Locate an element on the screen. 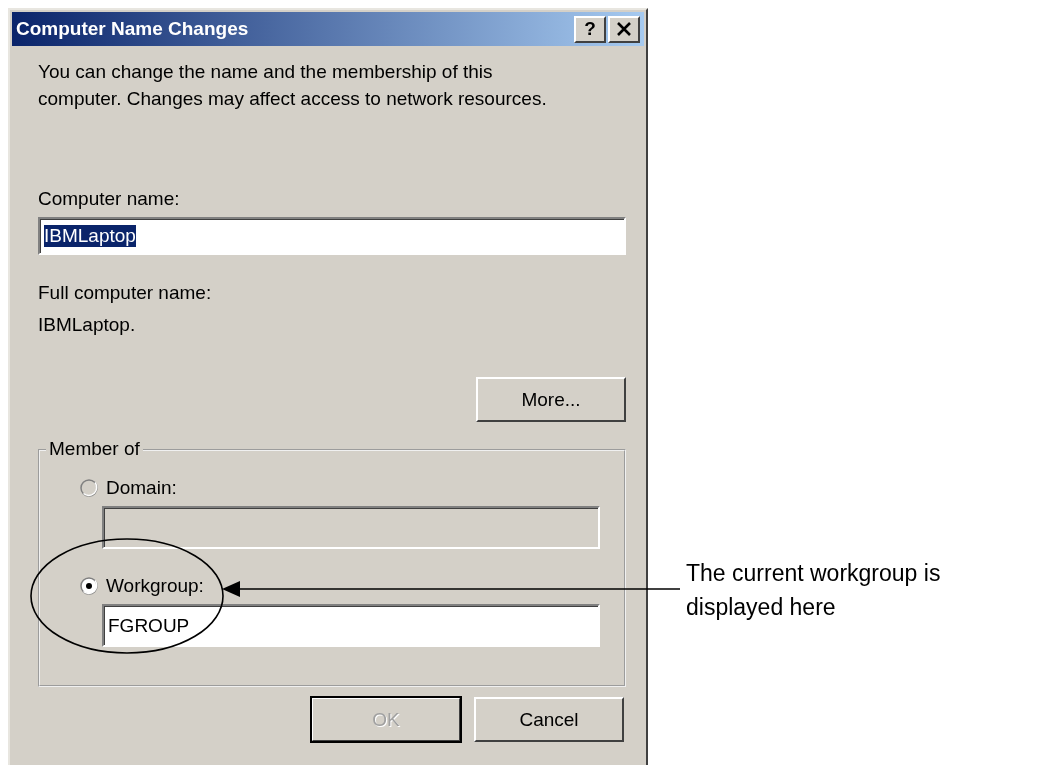 The width and height of the screenshot is (1042, 765). field-value: IBMLaptop is located at coordinates (90, 236).